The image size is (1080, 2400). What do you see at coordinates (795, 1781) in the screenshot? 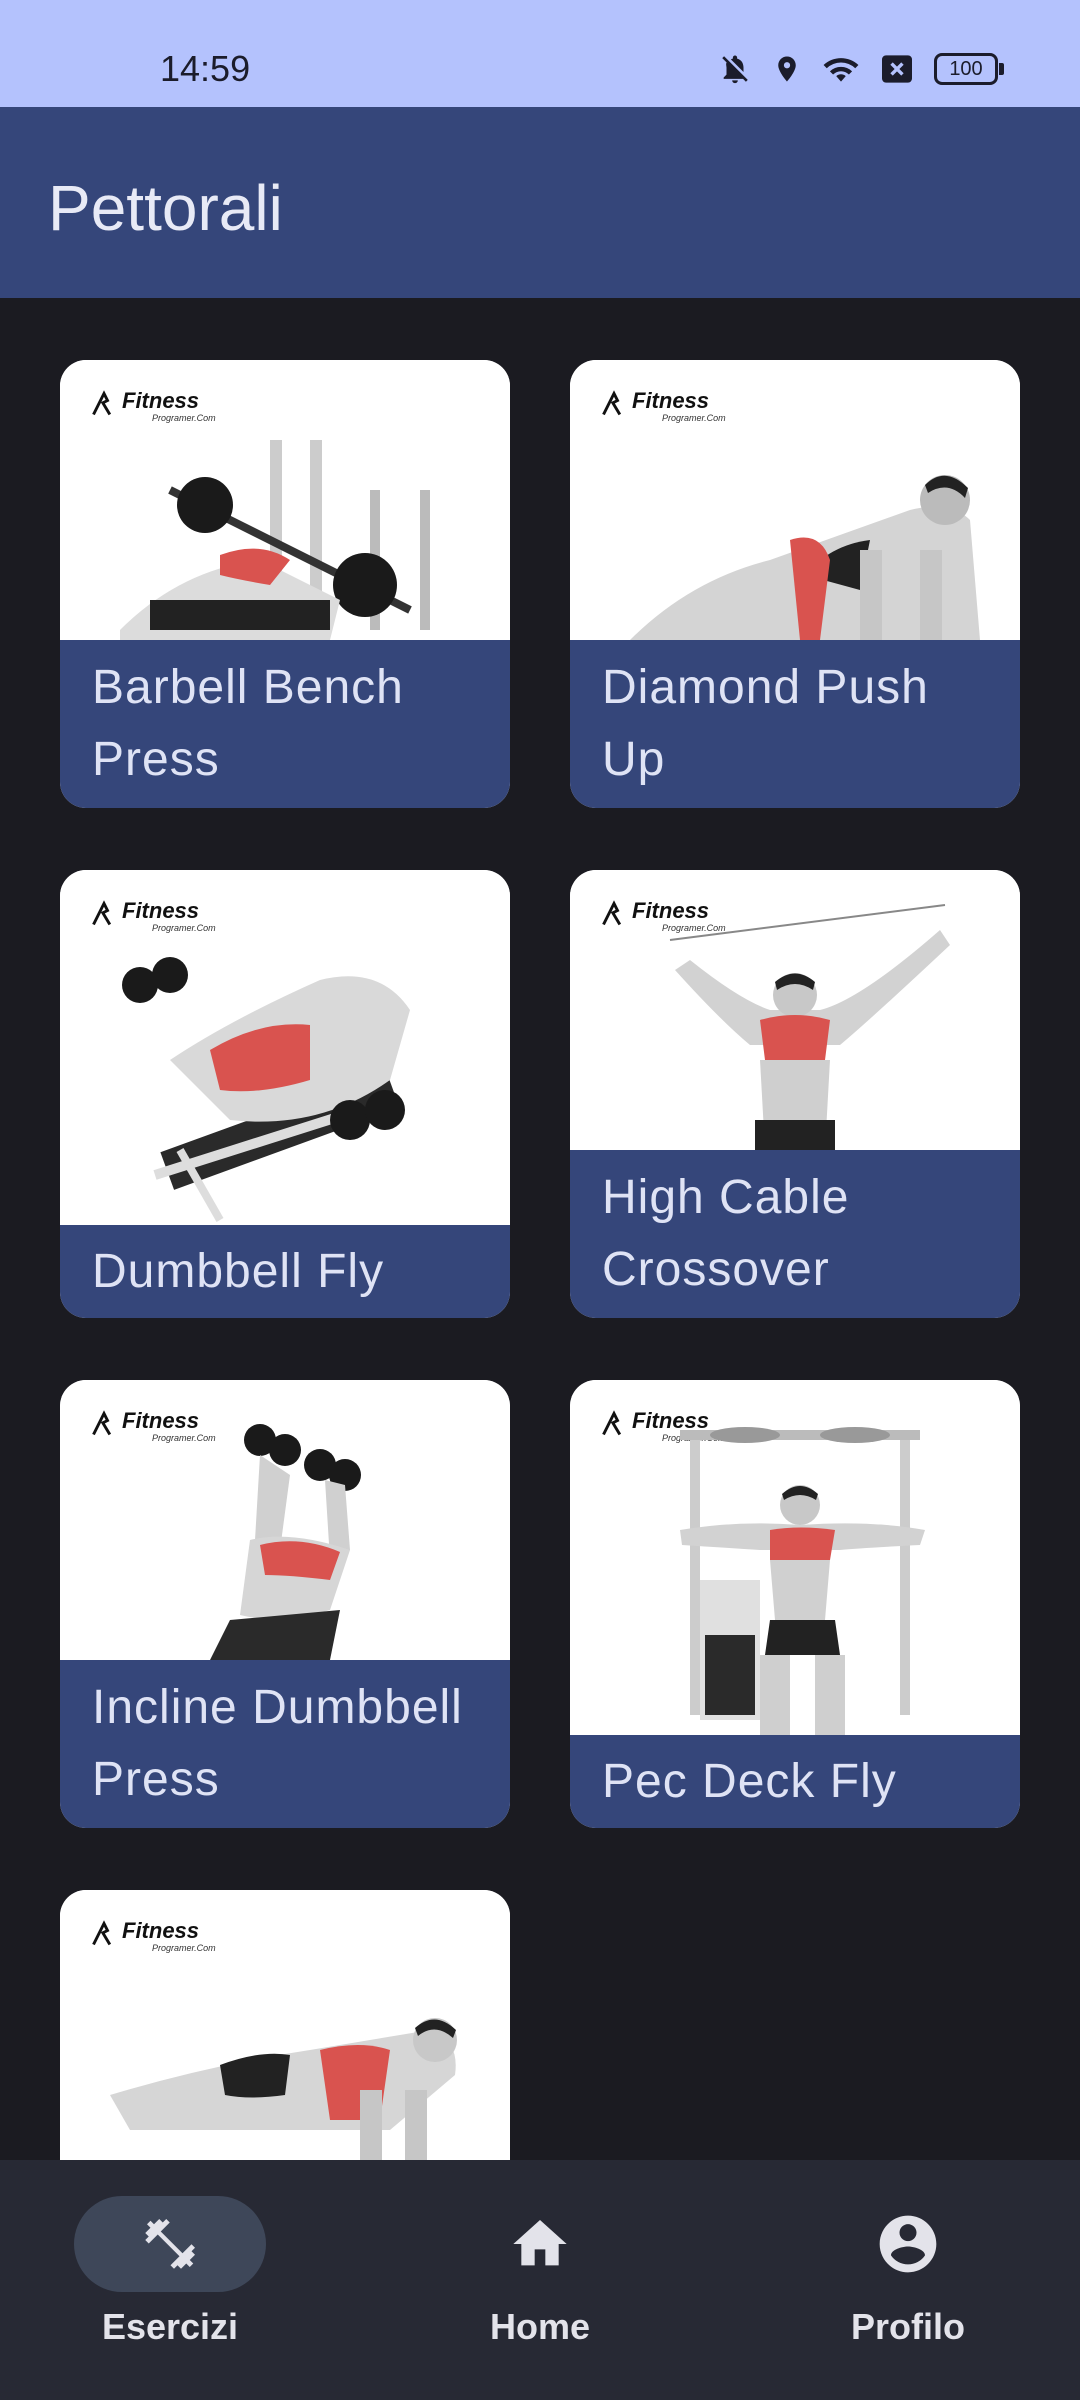
I see `exercise-label: Pec Deck Fly` at bounding box center [795, 1781].